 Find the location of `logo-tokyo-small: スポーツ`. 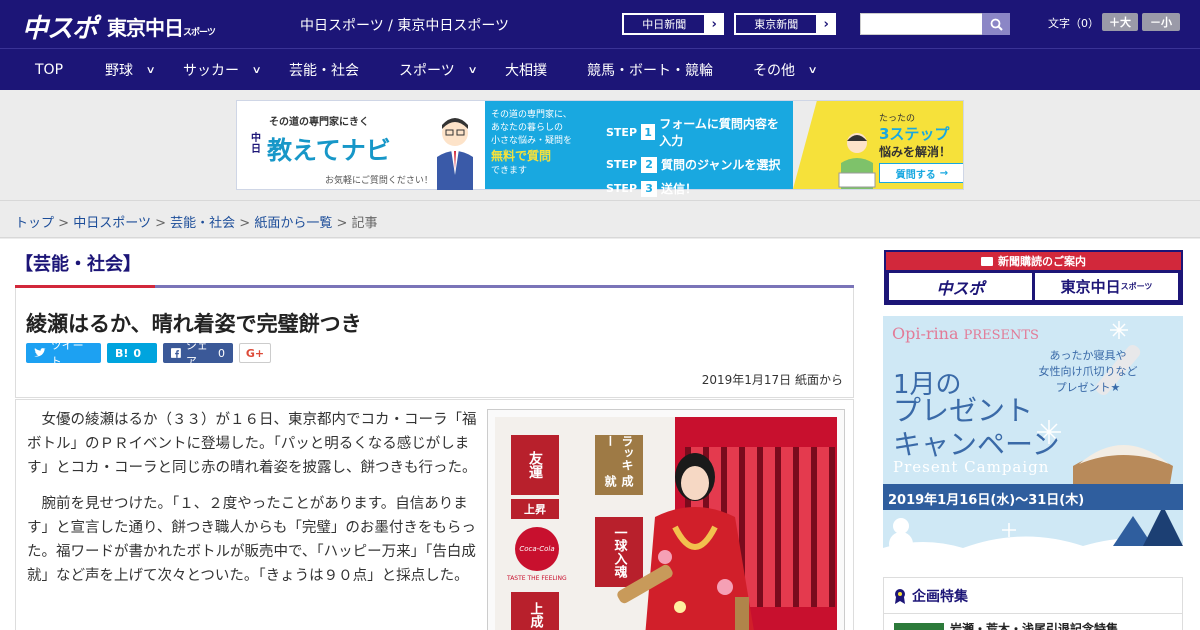

logo-tokyo-small: スポーツ is located at coordinates (199, 33).